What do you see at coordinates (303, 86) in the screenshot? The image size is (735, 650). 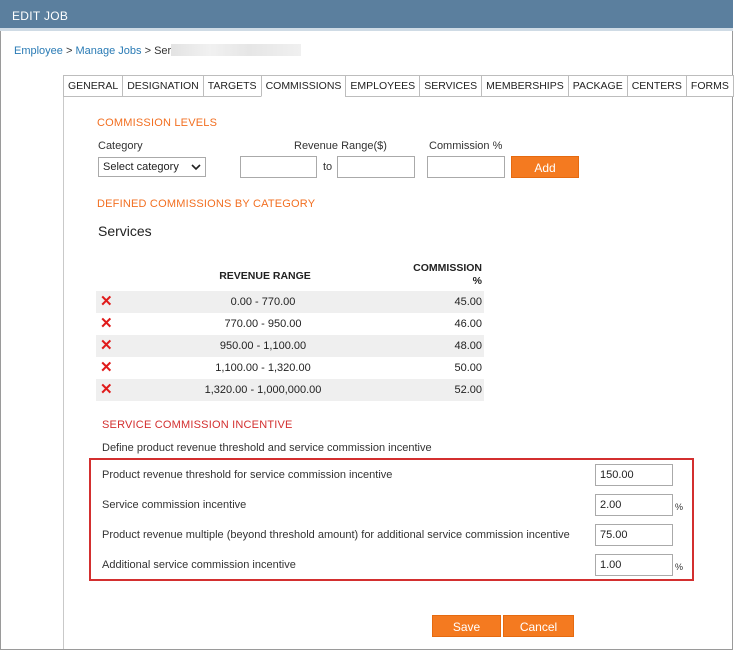 I see `tab-commissions: COMMISSIONS` at bounding box center [303, 86].